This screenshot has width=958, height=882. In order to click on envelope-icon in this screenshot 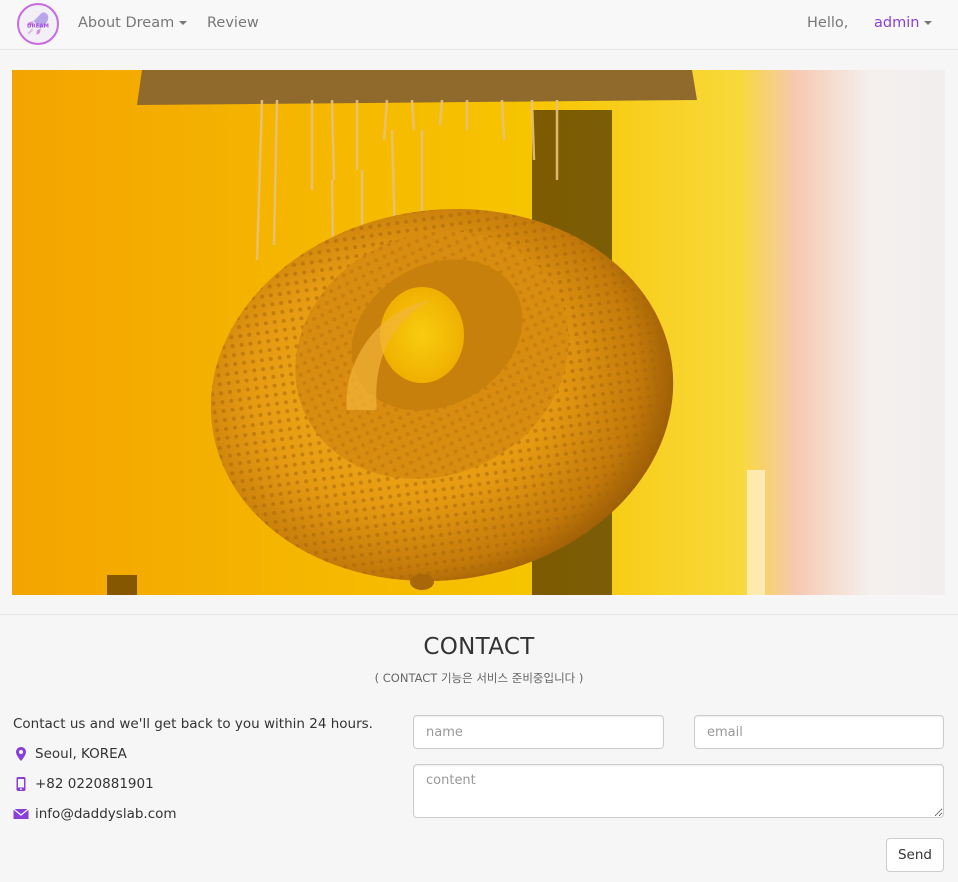, I will do `click(21, 814)`.